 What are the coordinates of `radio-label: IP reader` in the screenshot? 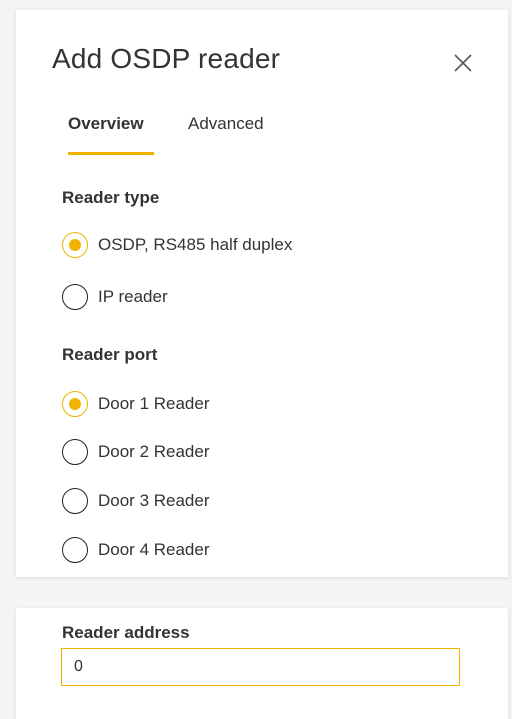 It's located at (133, 296).